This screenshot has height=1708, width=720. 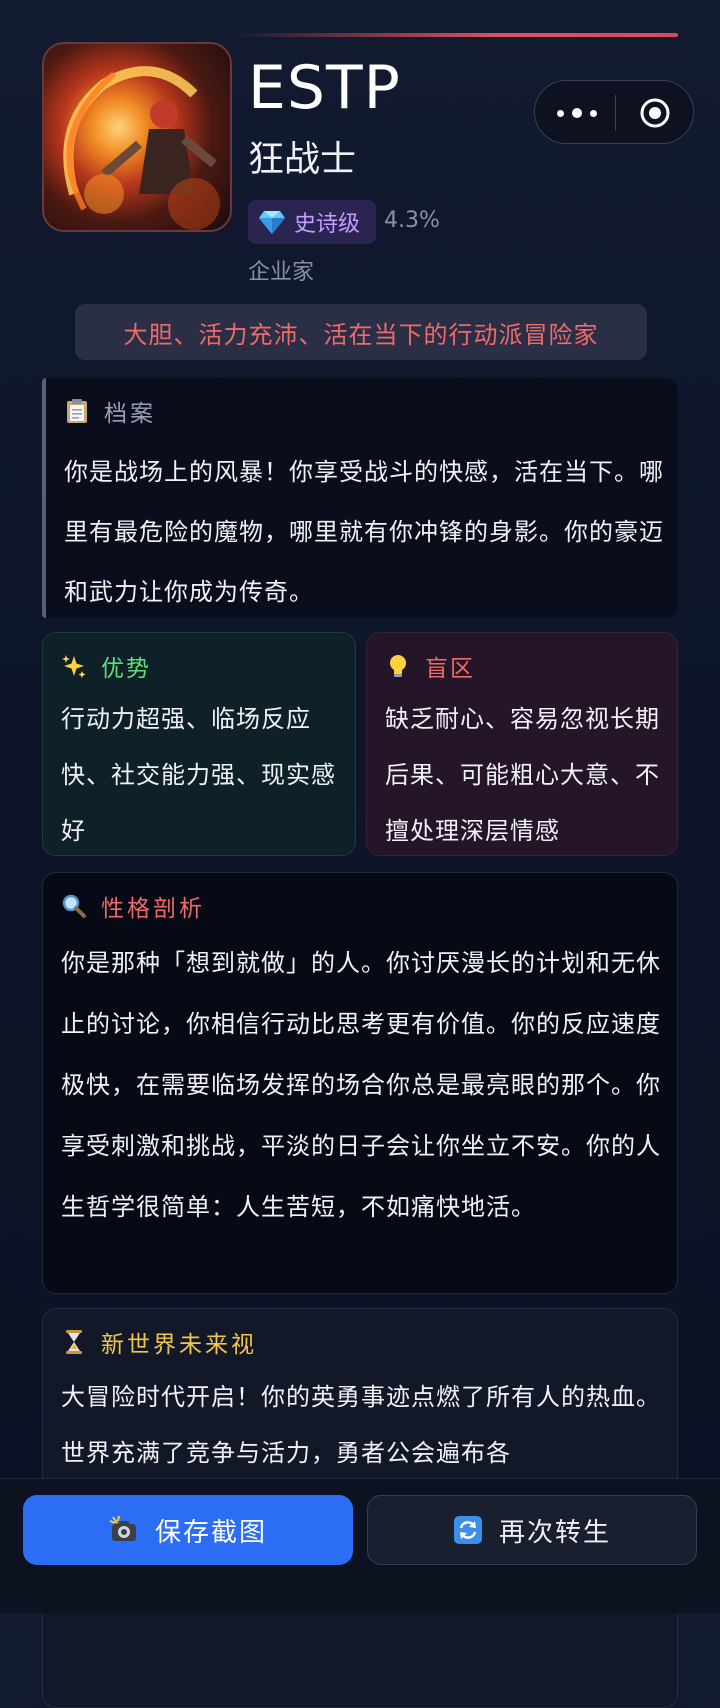 I want to click on character-avatar, so click(x=137, y=137).